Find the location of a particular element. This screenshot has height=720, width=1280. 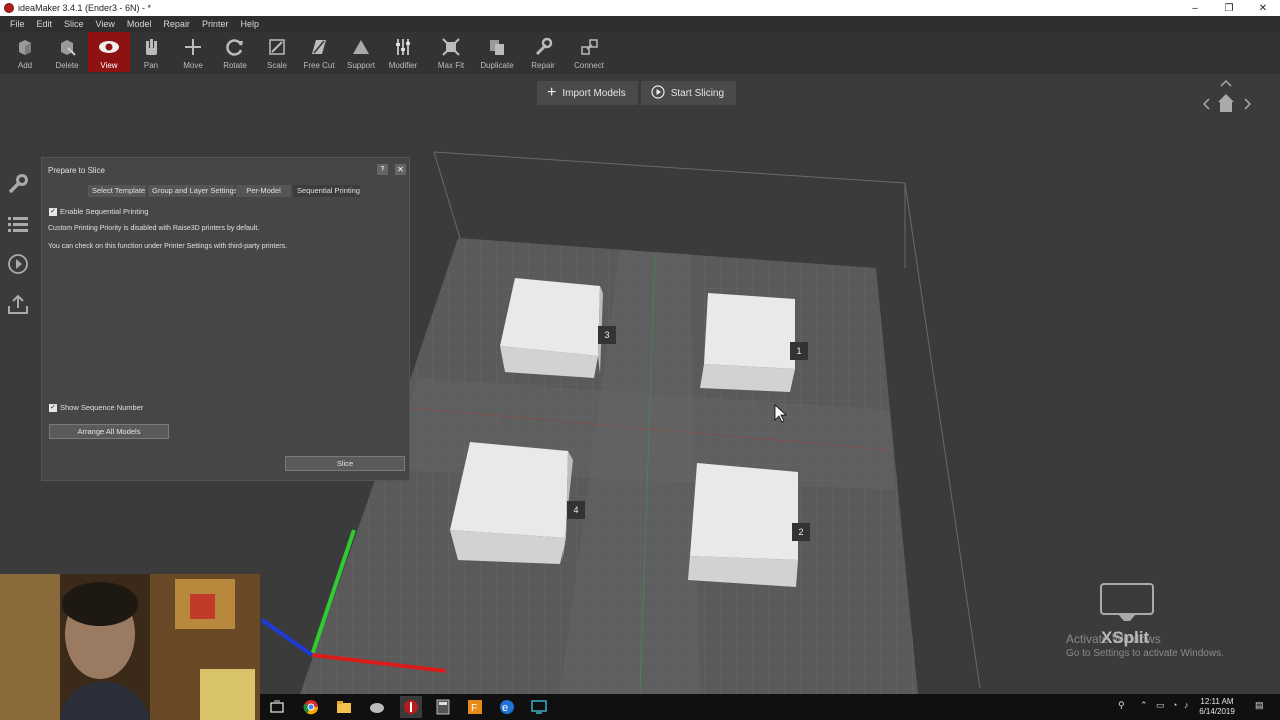

app-bird-icon is located at coordinates (377, 707).